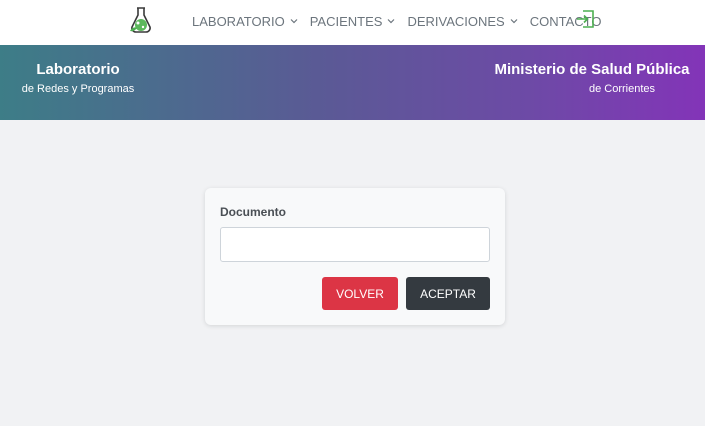  I want to click on documento-input, so click(355, 244).